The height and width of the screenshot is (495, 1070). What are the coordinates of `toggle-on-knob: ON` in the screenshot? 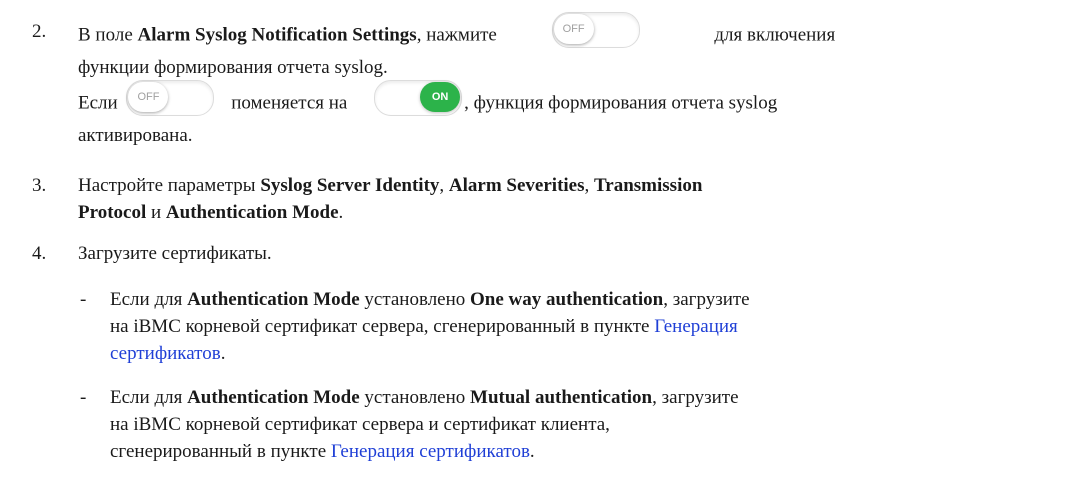 It's located at (440, 97).